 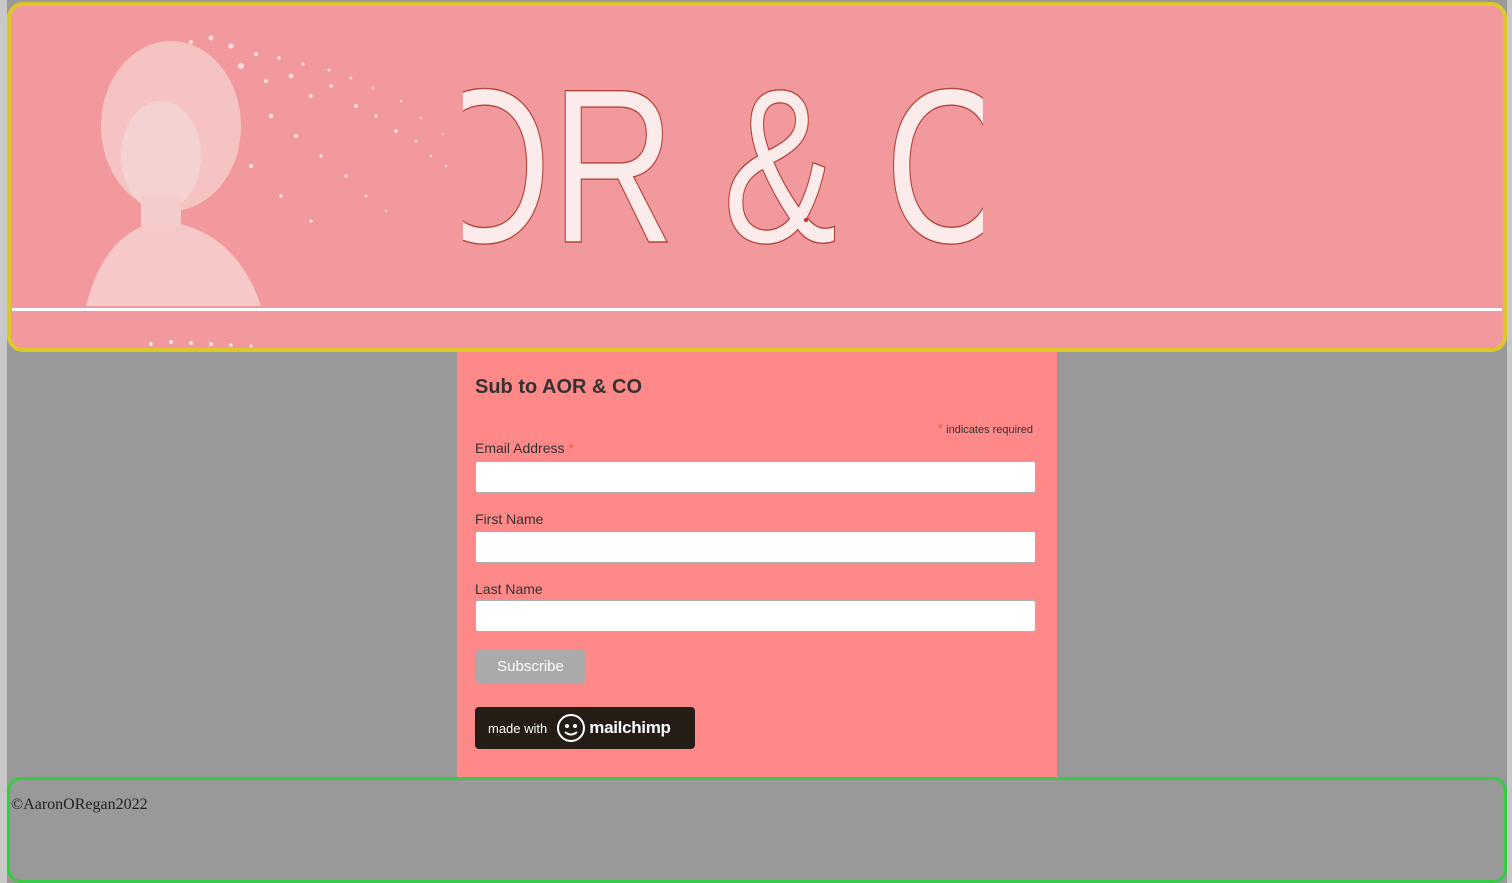 What do you see at coordinates (509, 589) in the screenshot?
I see `last-name-label: Last Name` at bounding box center [509, 589].